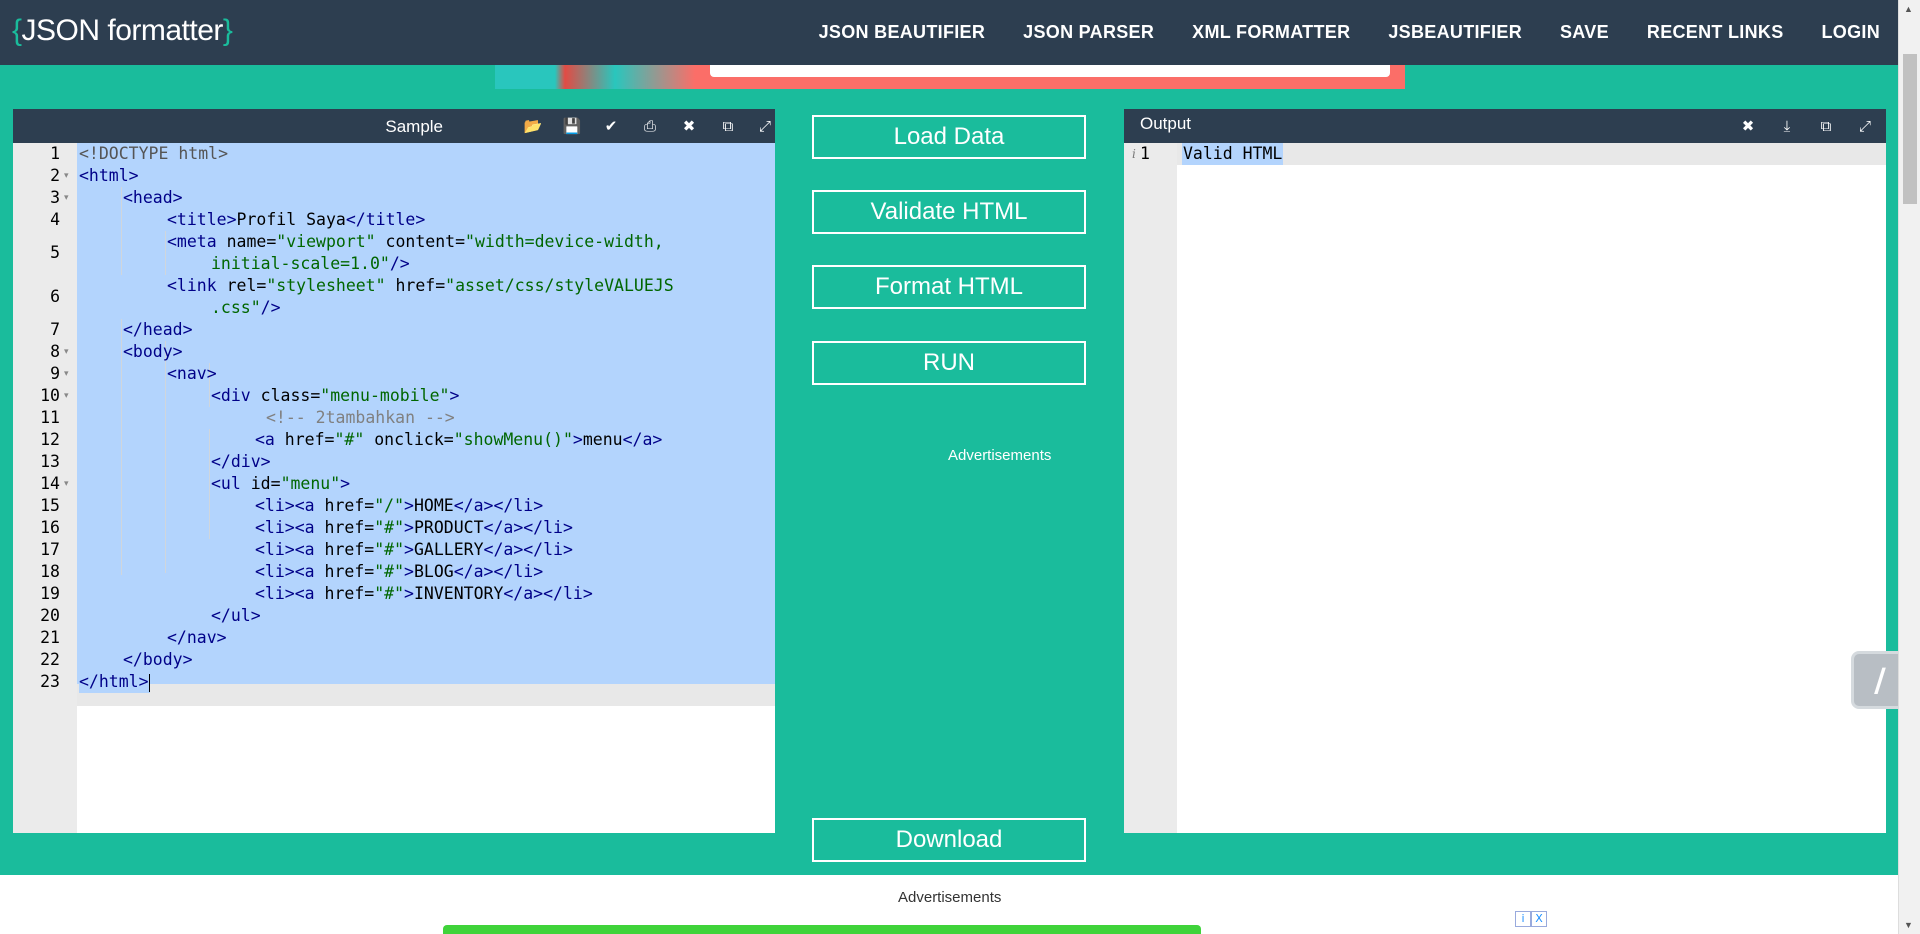  What do you see at coordinates (611, 126) in the screenshot?
I see `check-icon: ✔` at bounding box center [611, 126].